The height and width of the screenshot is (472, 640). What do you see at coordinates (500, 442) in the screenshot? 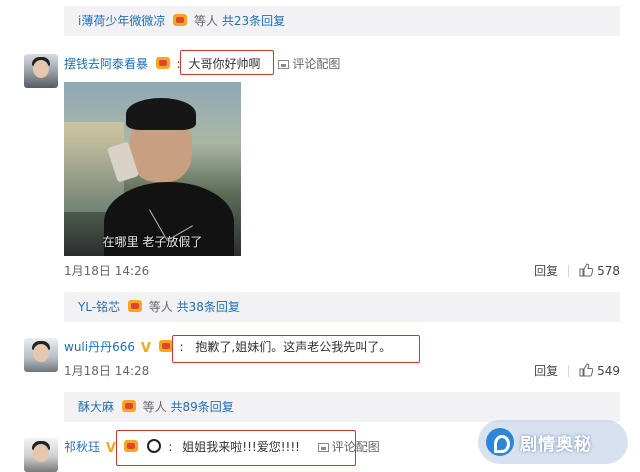
I see `watermark-logo-icon` at bounding box center [500, 442].